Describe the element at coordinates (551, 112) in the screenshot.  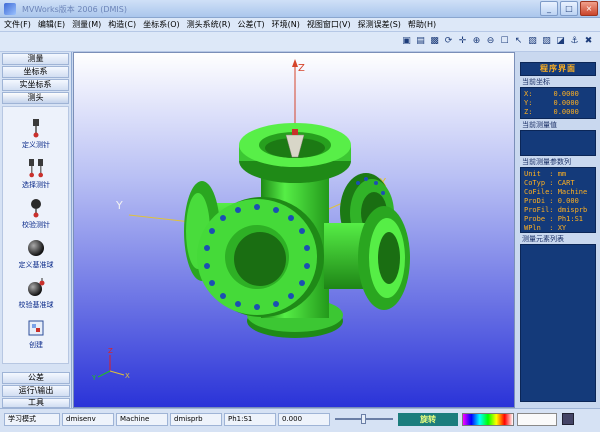
I see `coord-z: Z: 0.0000` at that location.